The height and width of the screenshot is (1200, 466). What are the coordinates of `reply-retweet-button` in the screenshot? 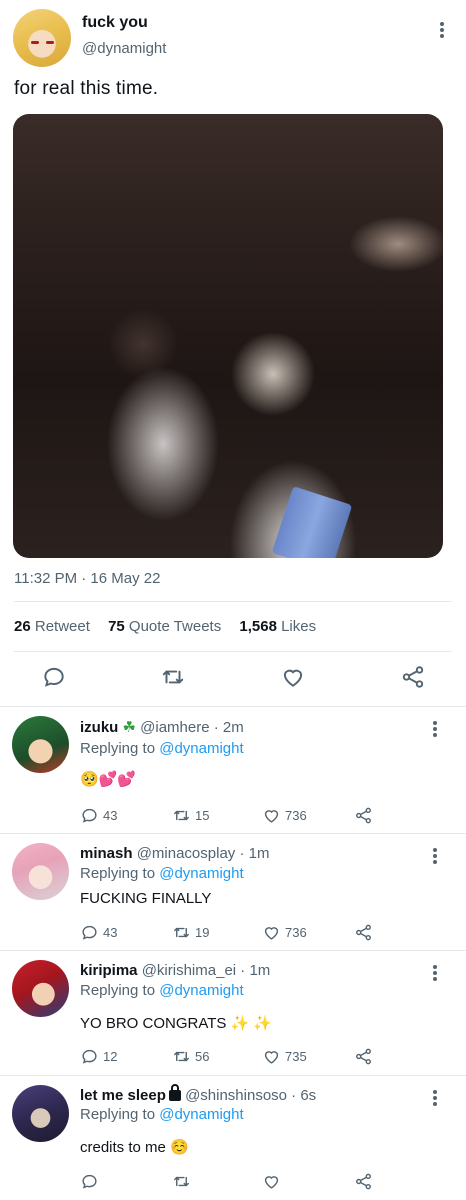 It's located at (181, 1181).